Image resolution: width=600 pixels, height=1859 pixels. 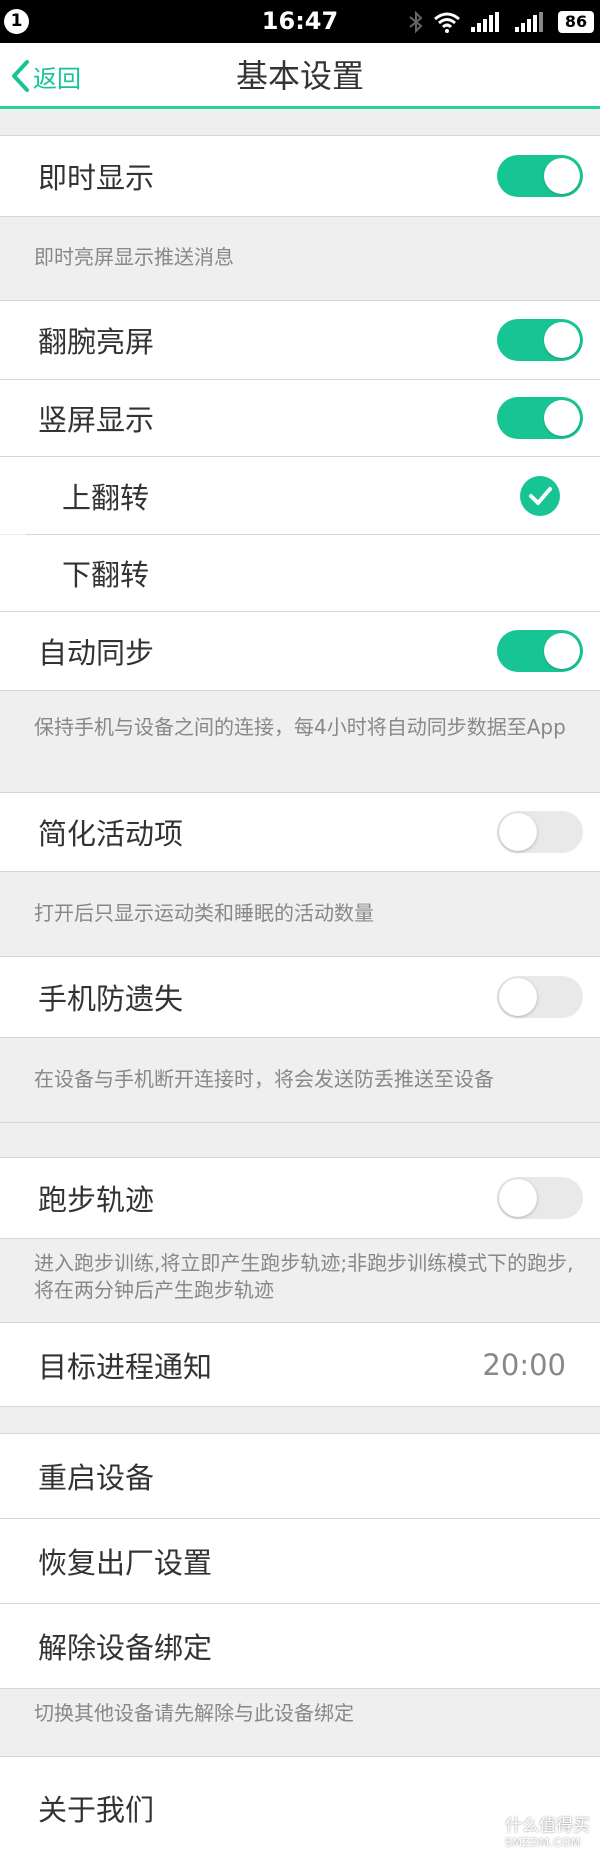 I want to click on anti-lost-toggle, so click(x=540, y=997).